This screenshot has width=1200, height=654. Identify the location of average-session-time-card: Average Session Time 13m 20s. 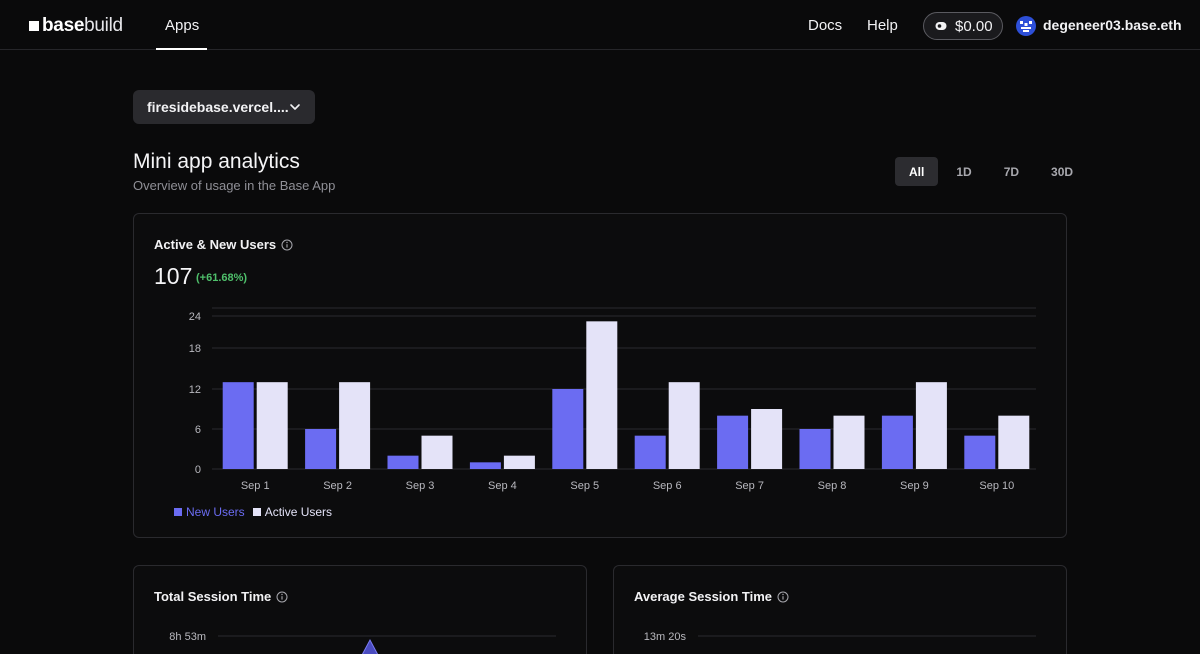
(840, 609).